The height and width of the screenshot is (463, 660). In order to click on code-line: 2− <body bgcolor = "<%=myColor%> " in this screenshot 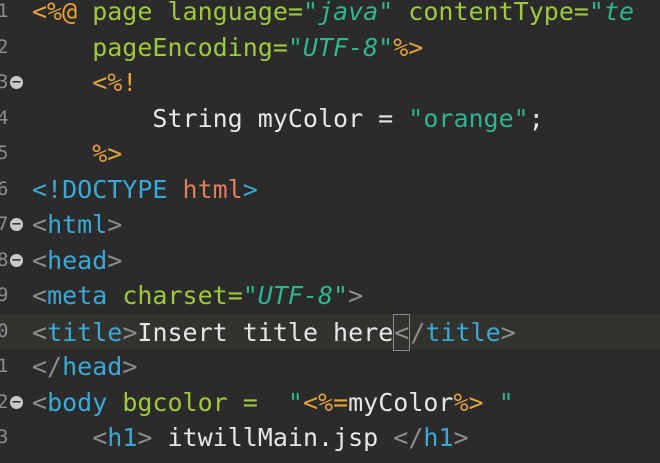, I will do `click(330, 403)`.